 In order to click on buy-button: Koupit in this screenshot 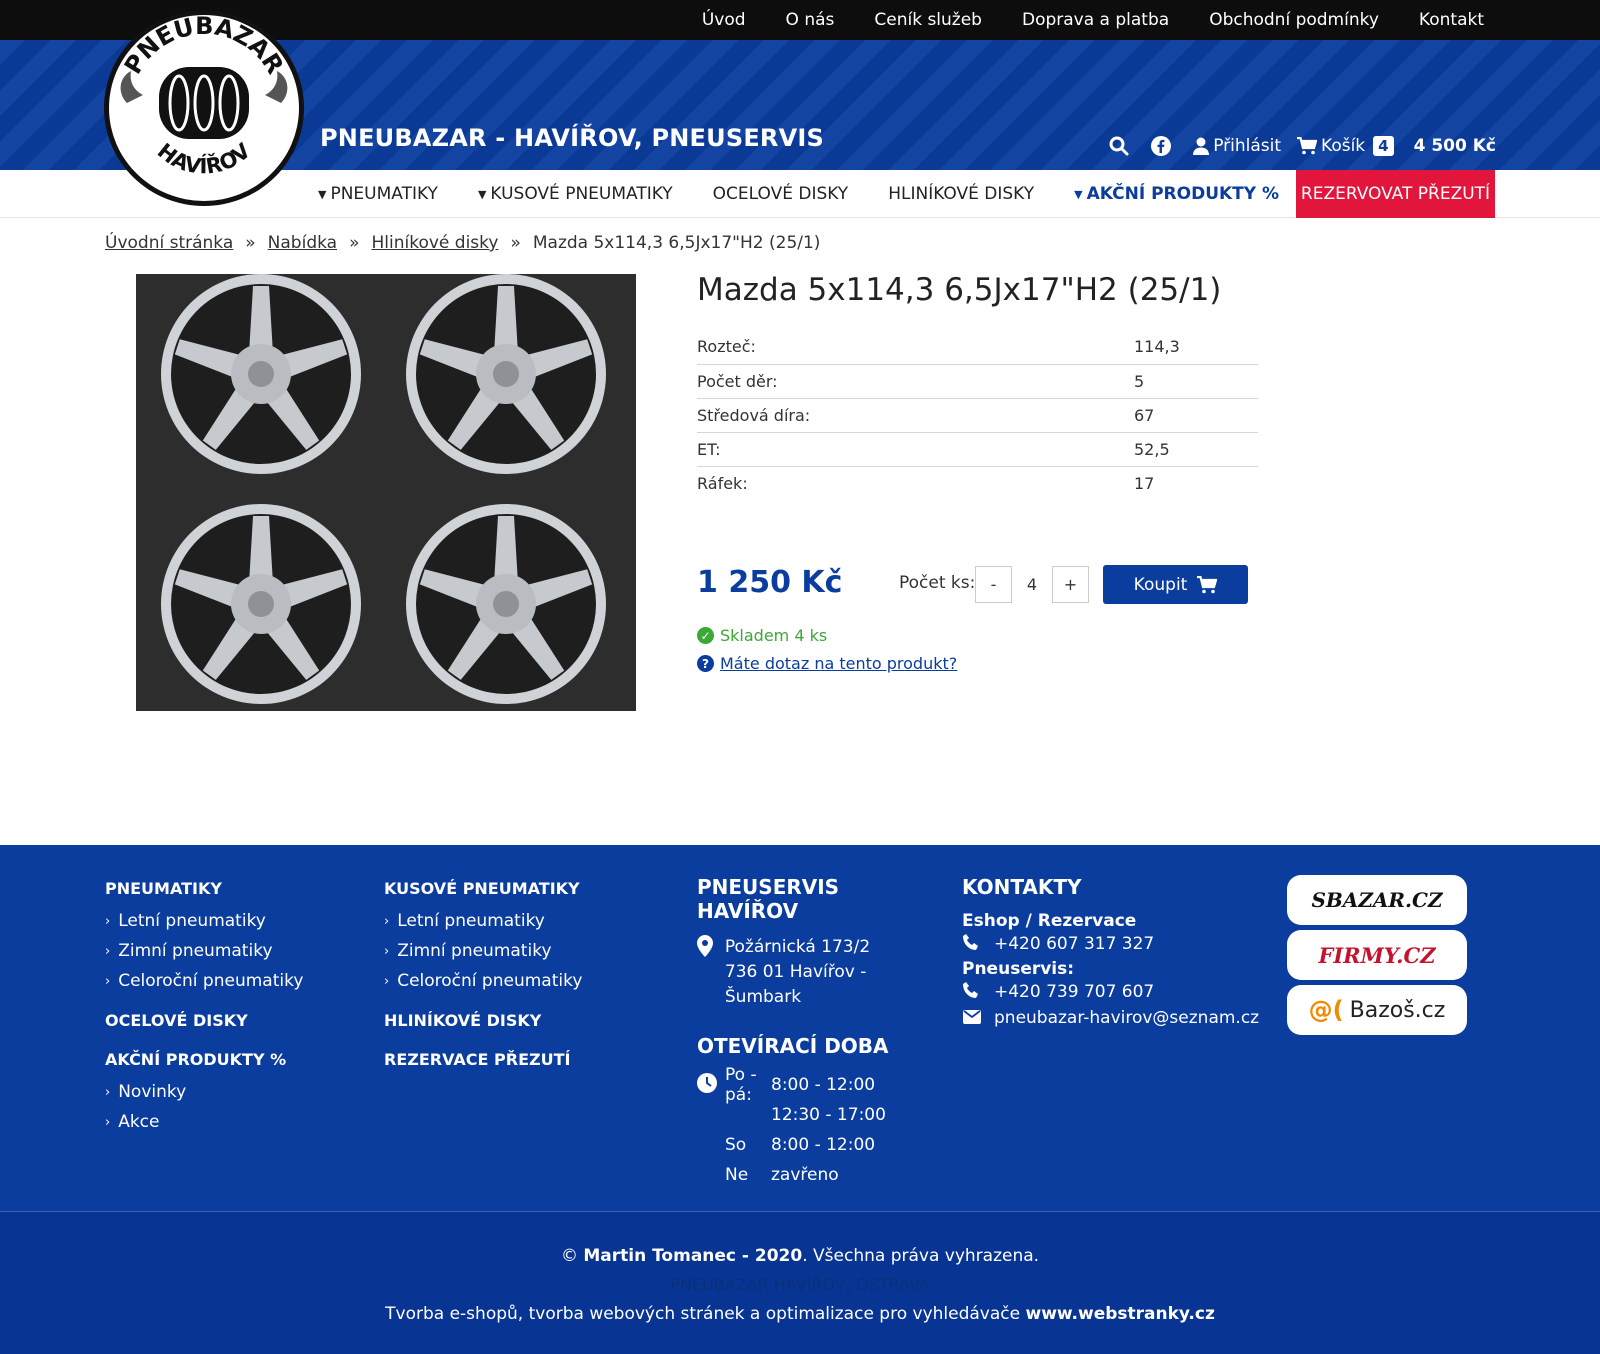, I will do `click(1175, 584)`.